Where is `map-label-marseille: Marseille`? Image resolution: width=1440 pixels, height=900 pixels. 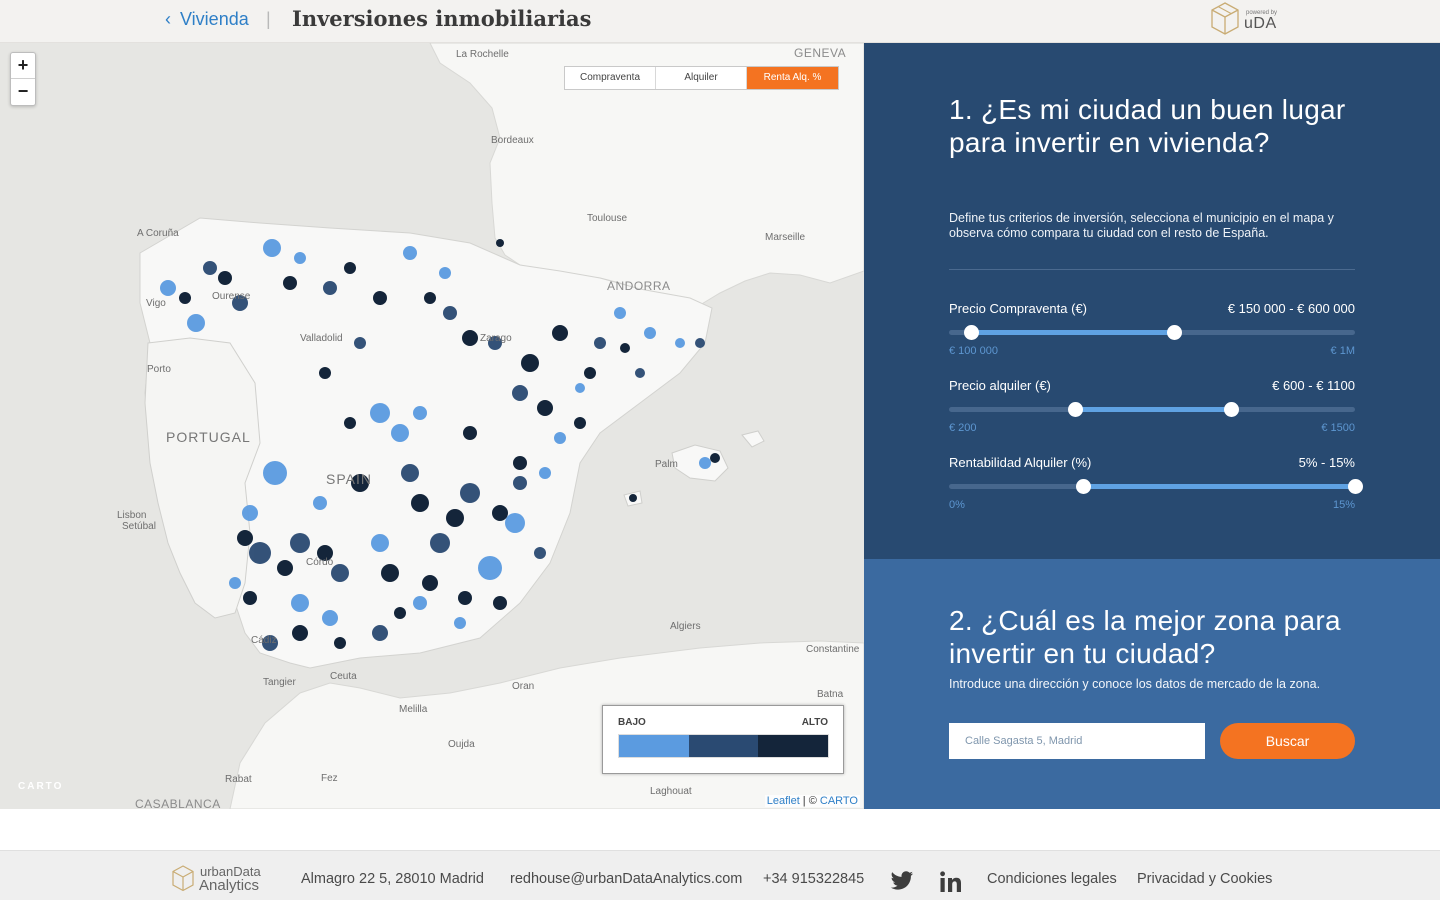 map-label-marseille: Marseille is located at coordinates (785, 237).